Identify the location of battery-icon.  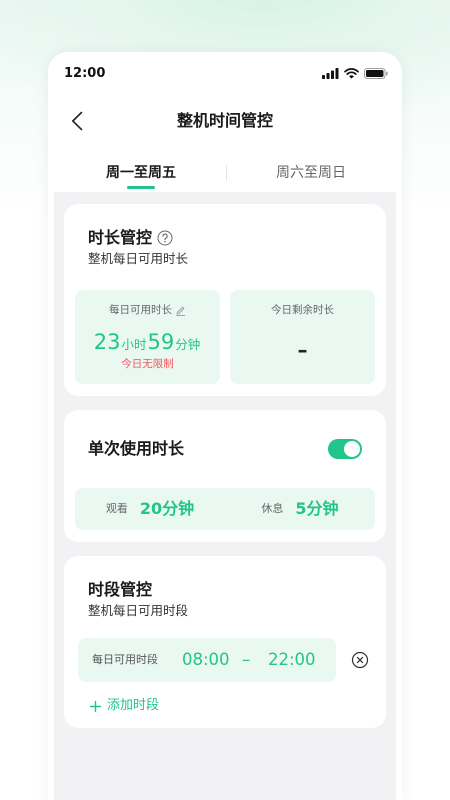
(376, 73).